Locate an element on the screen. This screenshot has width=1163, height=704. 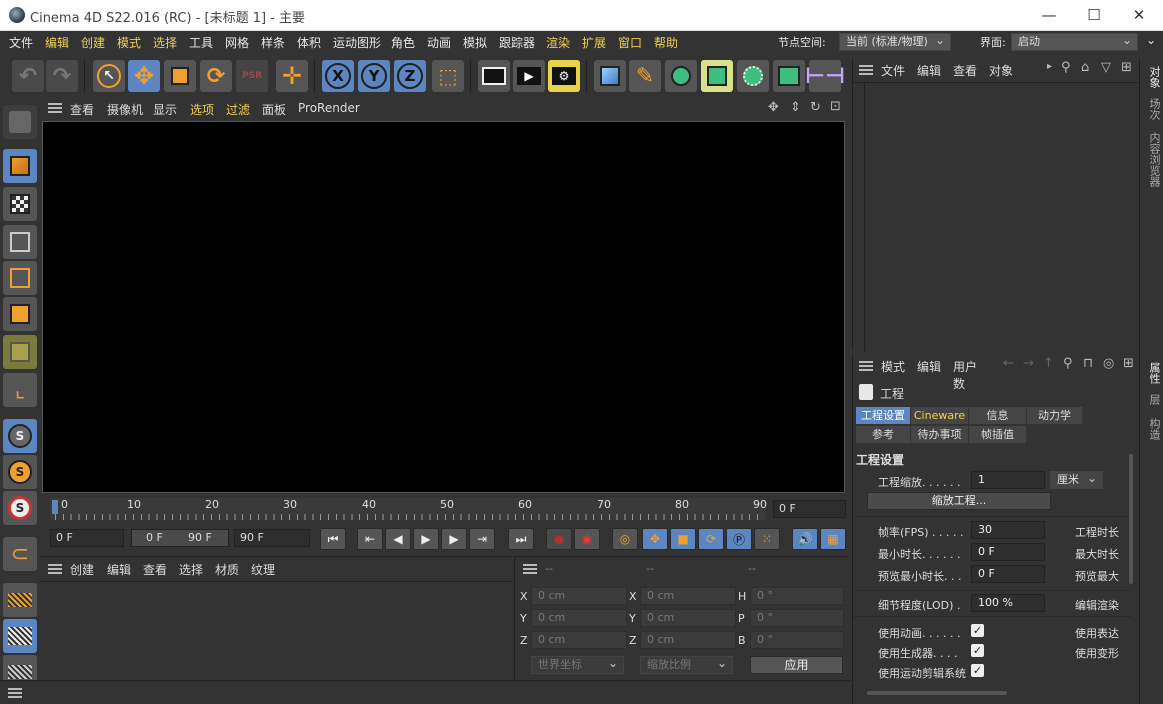
horizontal-scrollbar is located at coordinates (937, 693).